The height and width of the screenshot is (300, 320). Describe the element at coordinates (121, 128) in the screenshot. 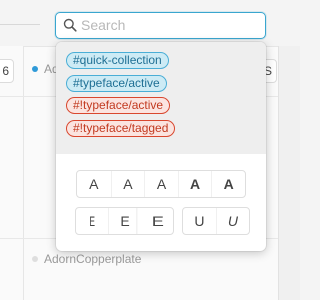

I see `tag-not-typeface-tagged: #!typeface/tagged` at that location.